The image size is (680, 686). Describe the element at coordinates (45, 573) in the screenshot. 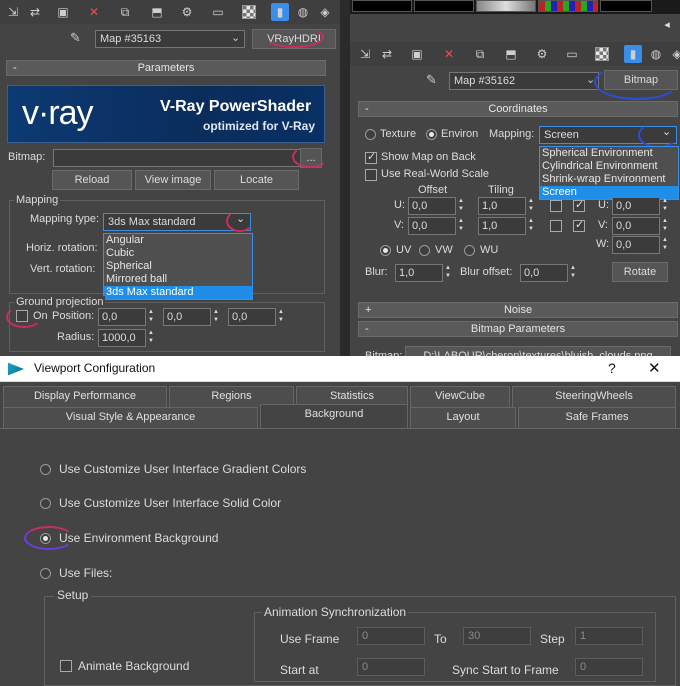

I see `use-files-radio` at that location.